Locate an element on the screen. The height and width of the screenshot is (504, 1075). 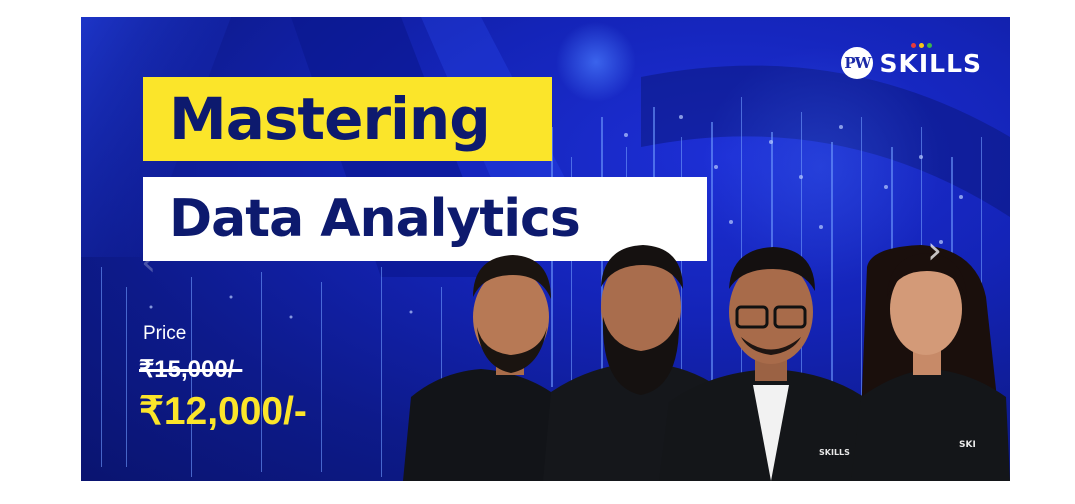
price-label: Price is located at coordinates (165, 333).